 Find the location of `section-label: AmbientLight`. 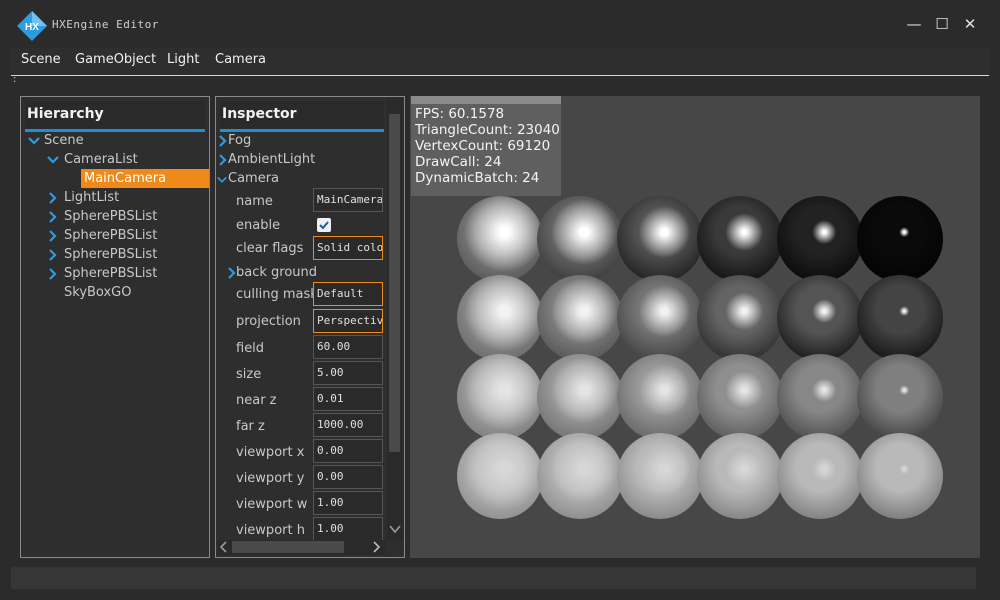

section-label: AmbientLight is located at coordinates (272, 159).